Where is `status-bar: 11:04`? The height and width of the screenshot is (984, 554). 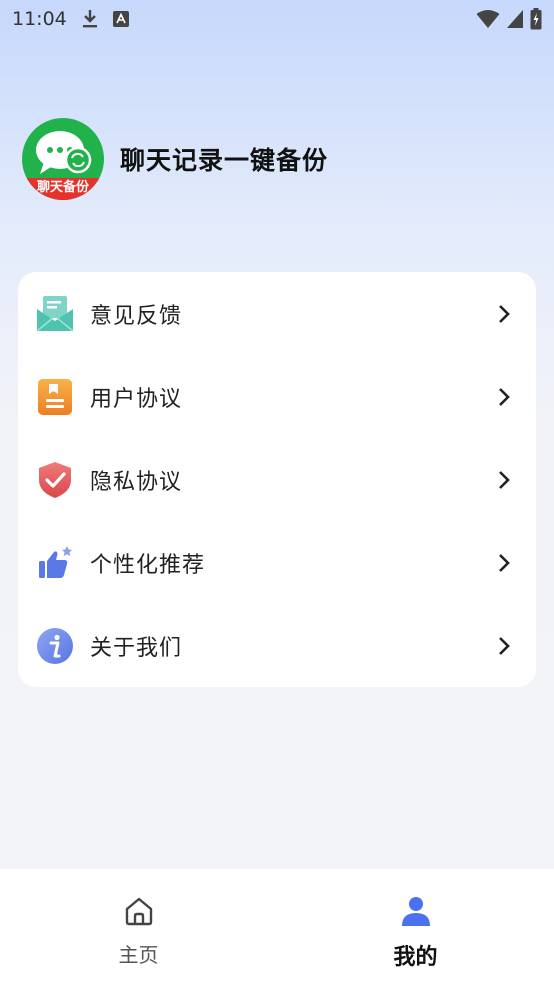
status-bar: 11:04 is located at coordinates (277, 19).